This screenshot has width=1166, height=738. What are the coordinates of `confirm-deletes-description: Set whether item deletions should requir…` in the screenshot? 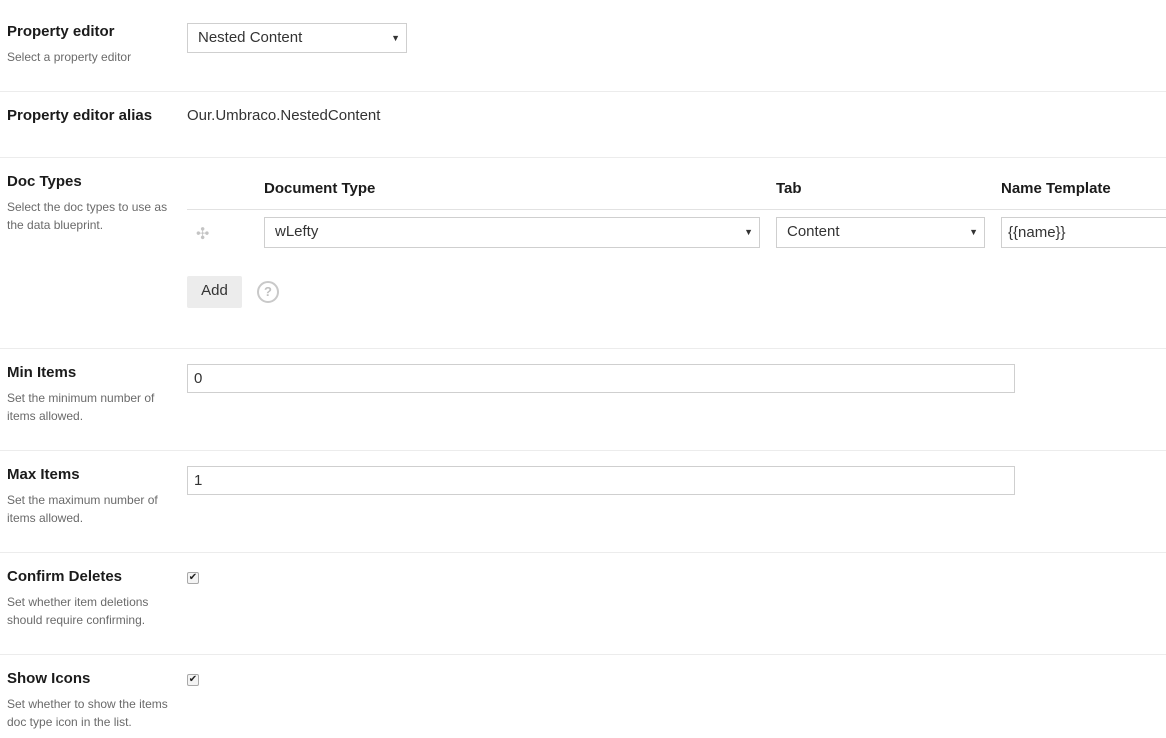 It's located at (78, 611).